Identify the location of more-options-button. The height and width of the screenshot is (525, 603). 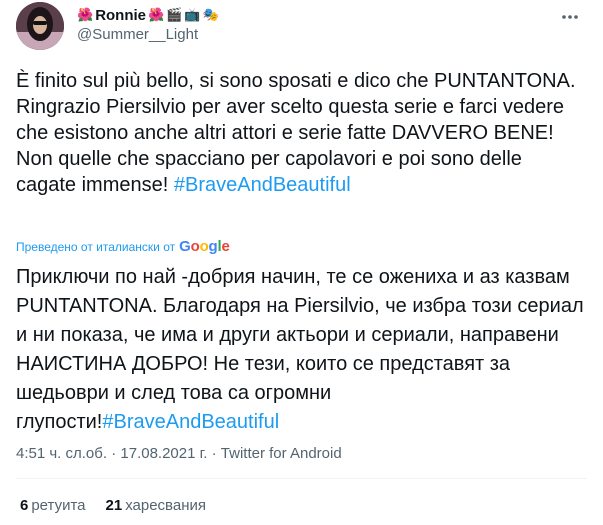
(570, 17).